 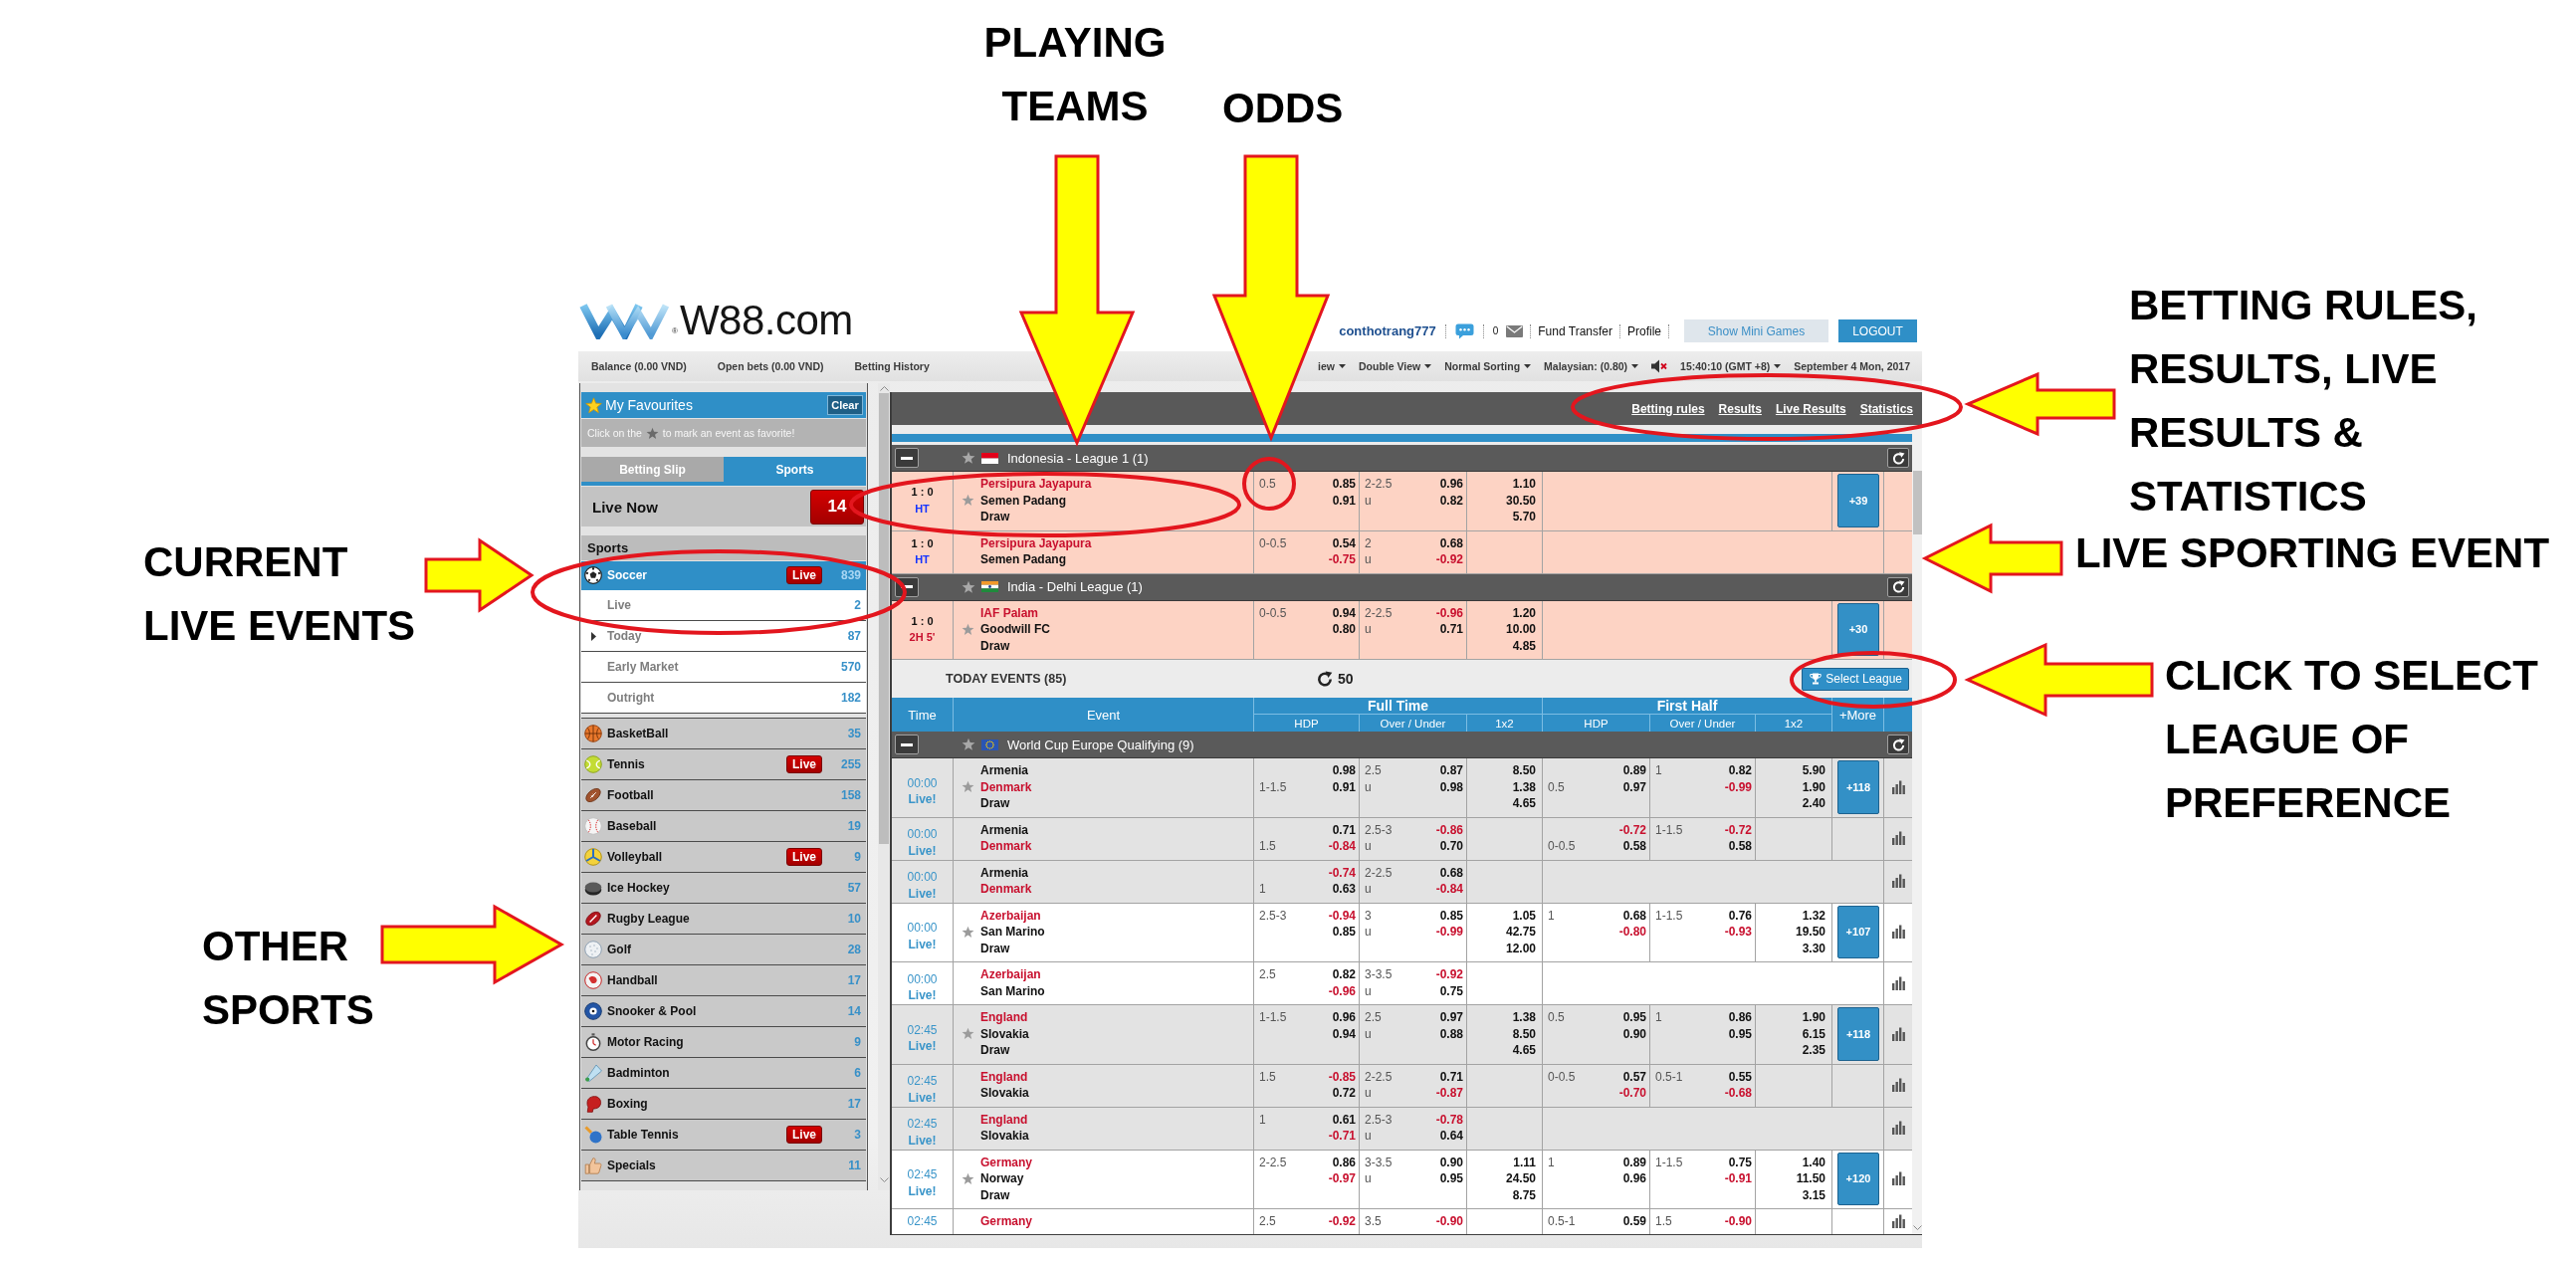 I want to click on odds-value: 1.11, so click(x=1524, y=1162).